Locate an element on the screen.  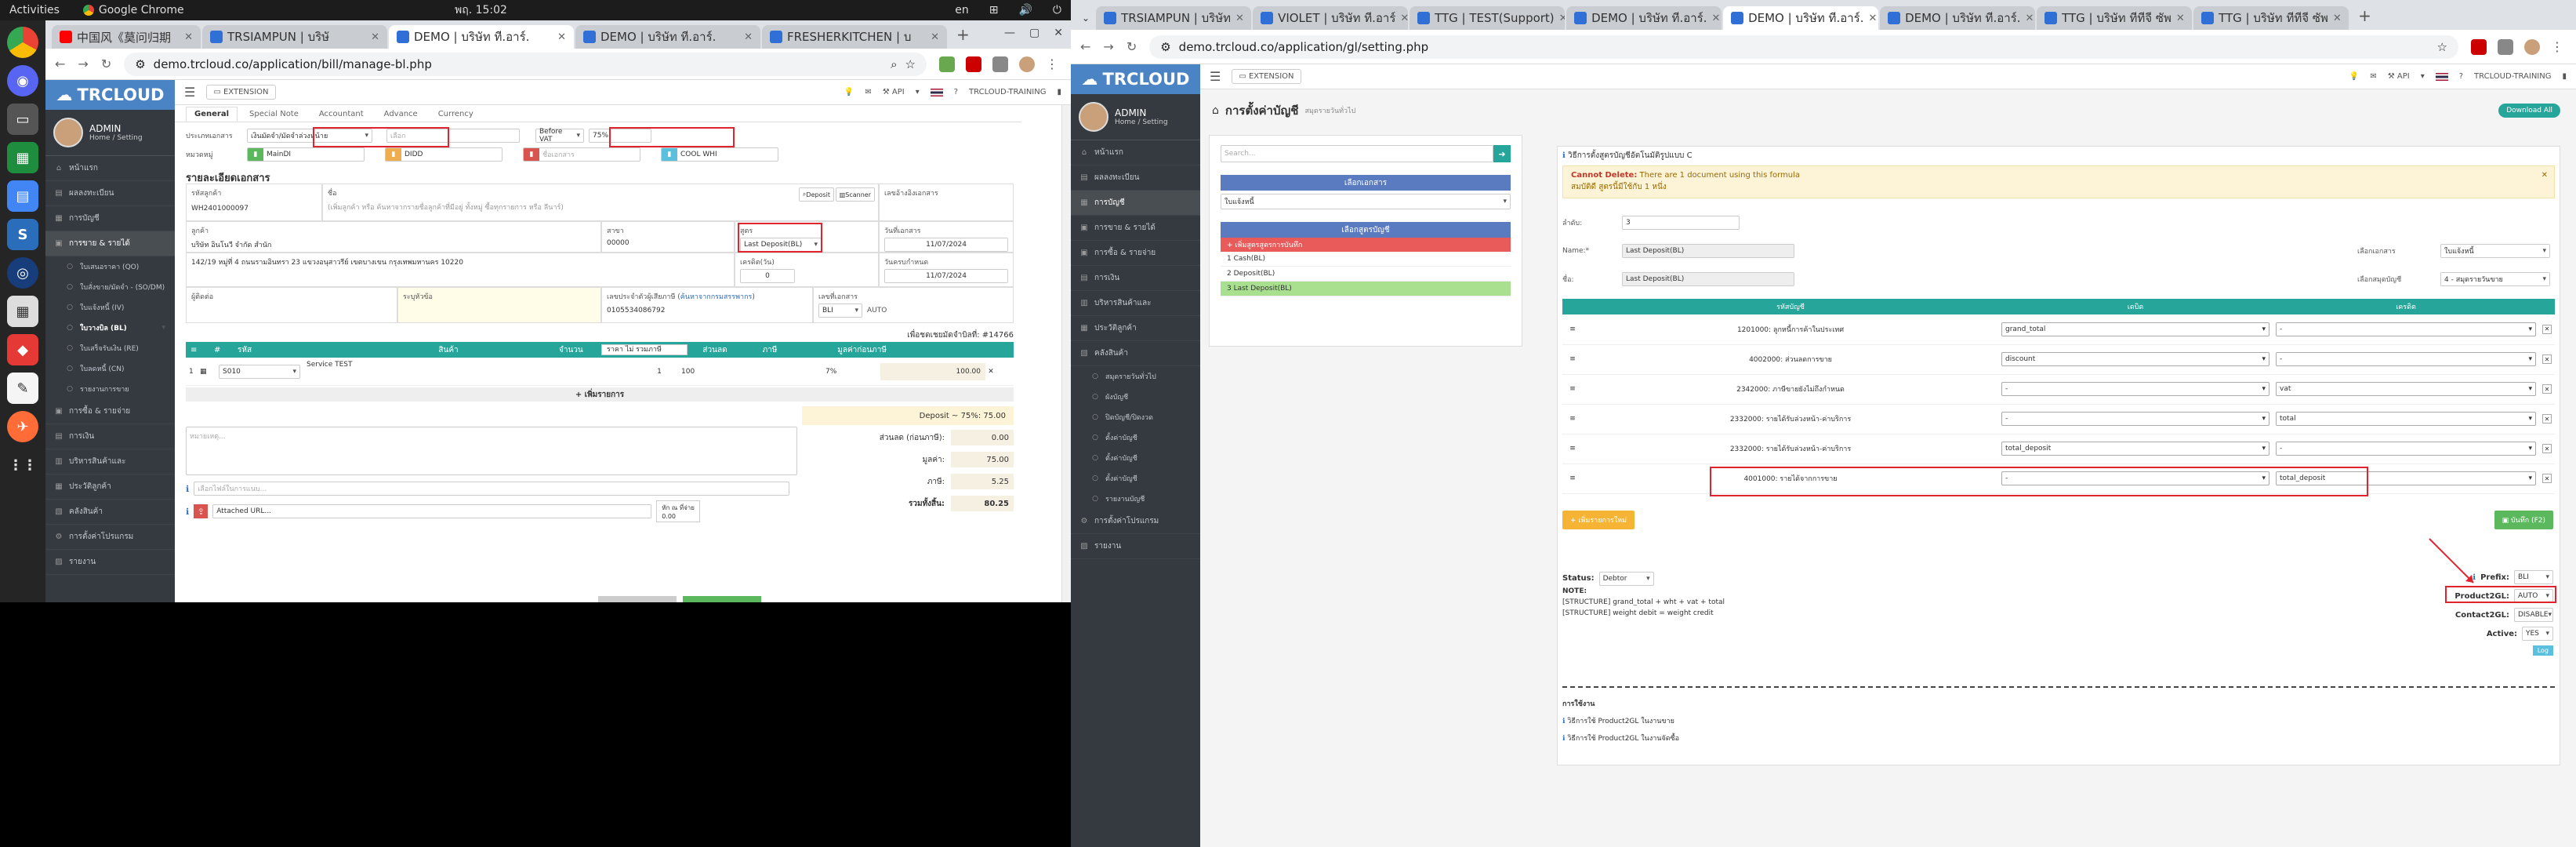
tab-advance: Advance is located at coordinates (401, 114).